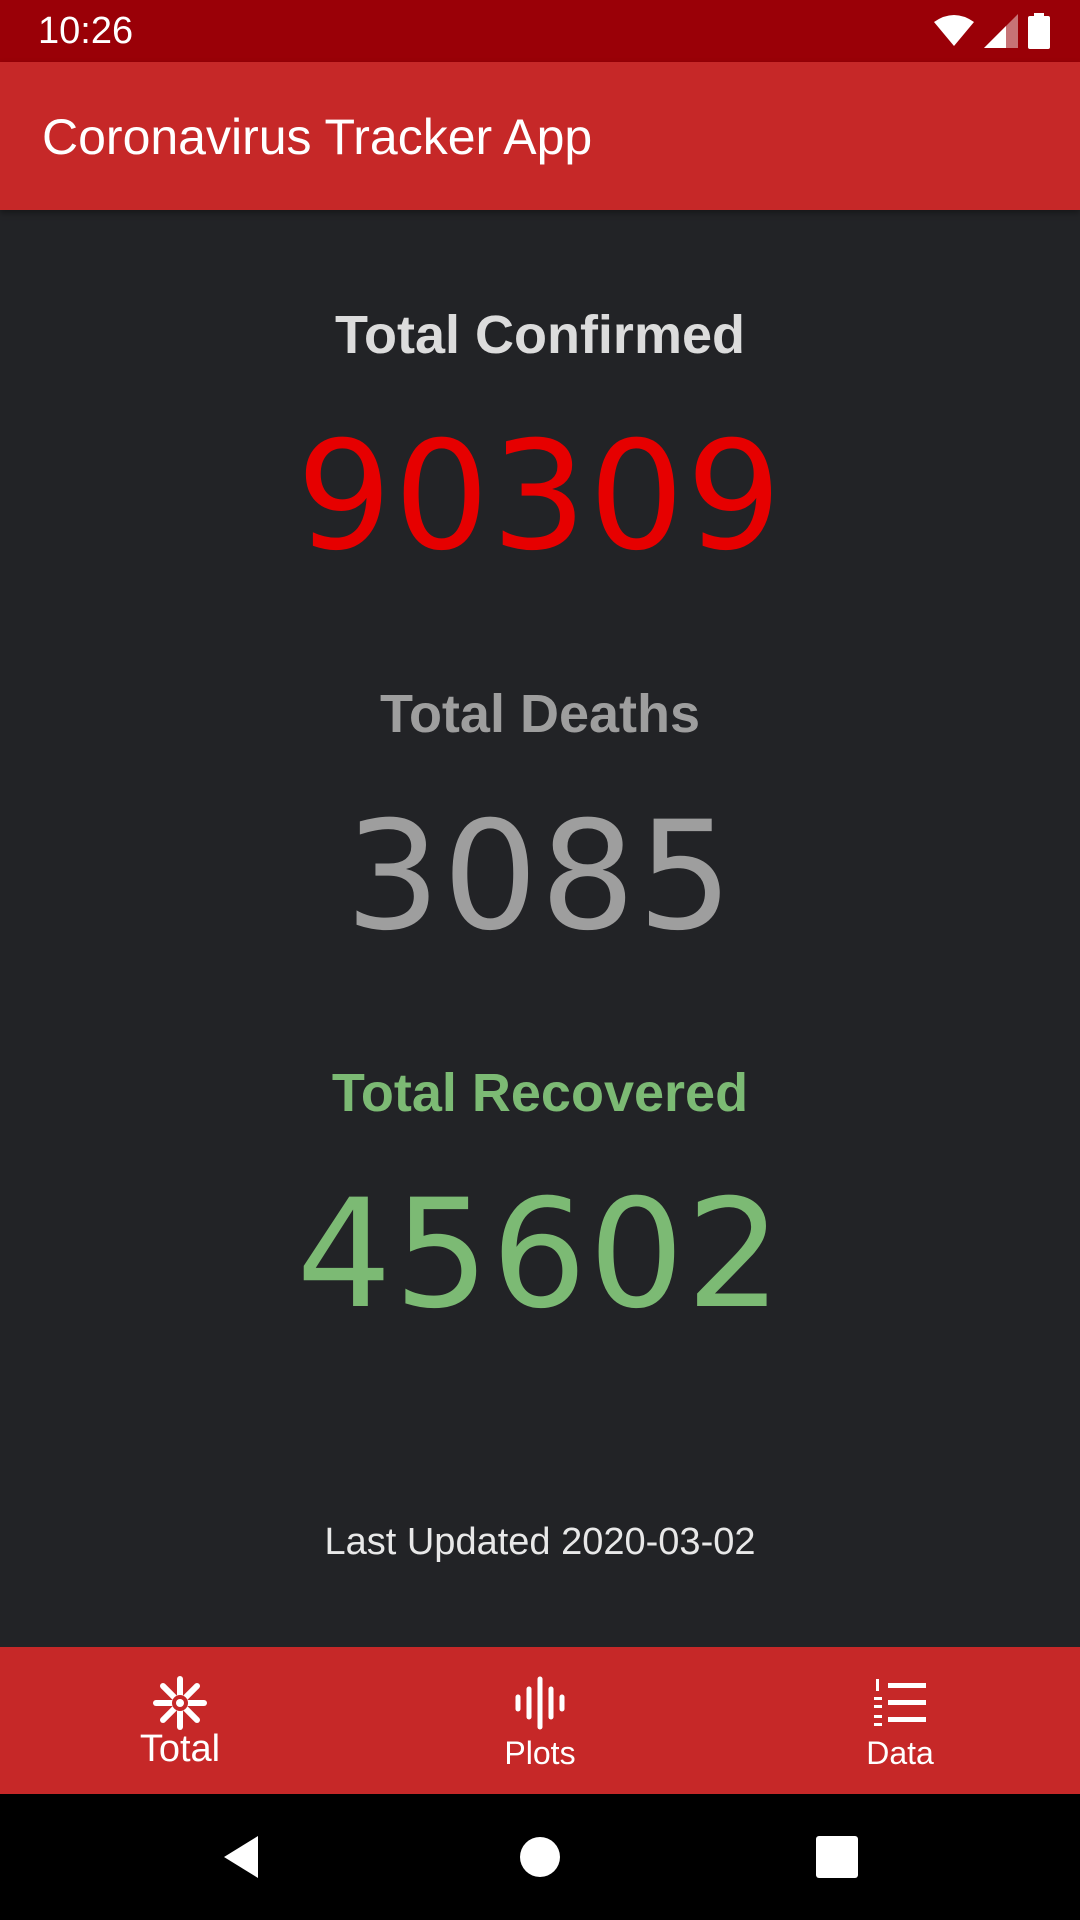 The height and width of the screenshot is (1920, 1080). I want to click on nav-item-plots: Plots, so click(540, 1720).